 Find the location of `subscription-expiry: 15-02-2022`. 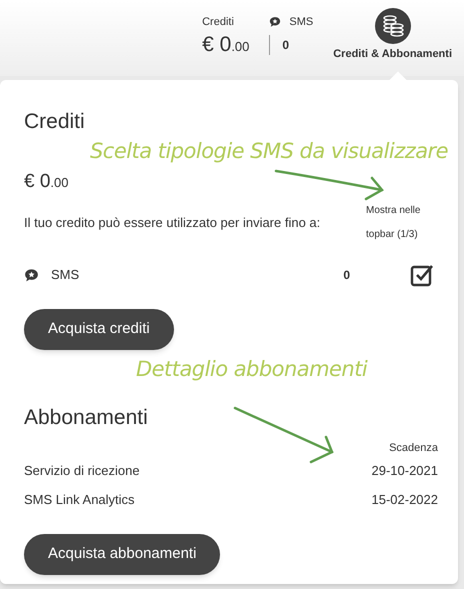

subscription-expiry: 15-02-2022 is located at coordinates (405, 499).